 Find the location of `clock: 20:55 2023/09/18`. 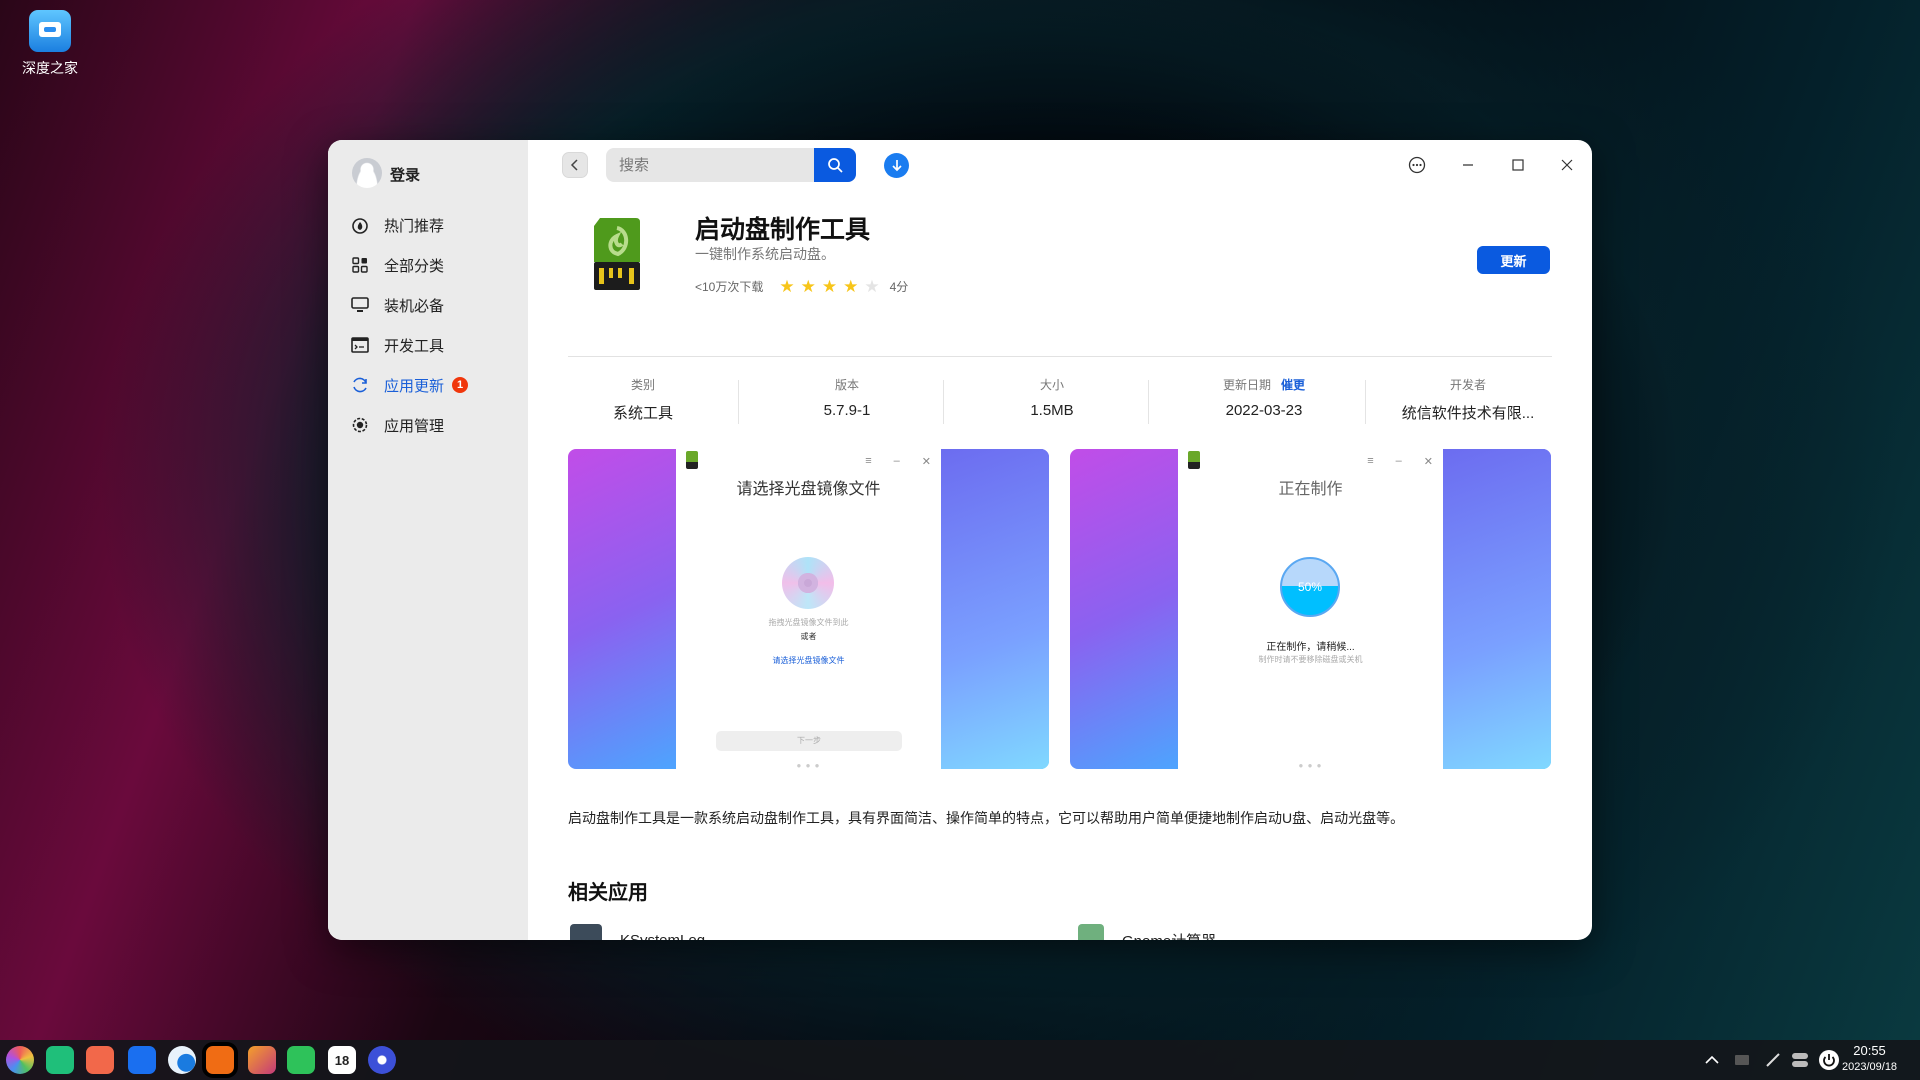

clock: 20:55 2023/09/18 is located at coordinates (1869, 1059).